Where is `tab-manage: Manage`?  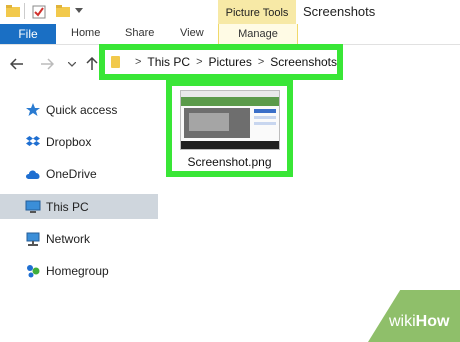 tab-manage: Manage is located at coordinates (258, 34).